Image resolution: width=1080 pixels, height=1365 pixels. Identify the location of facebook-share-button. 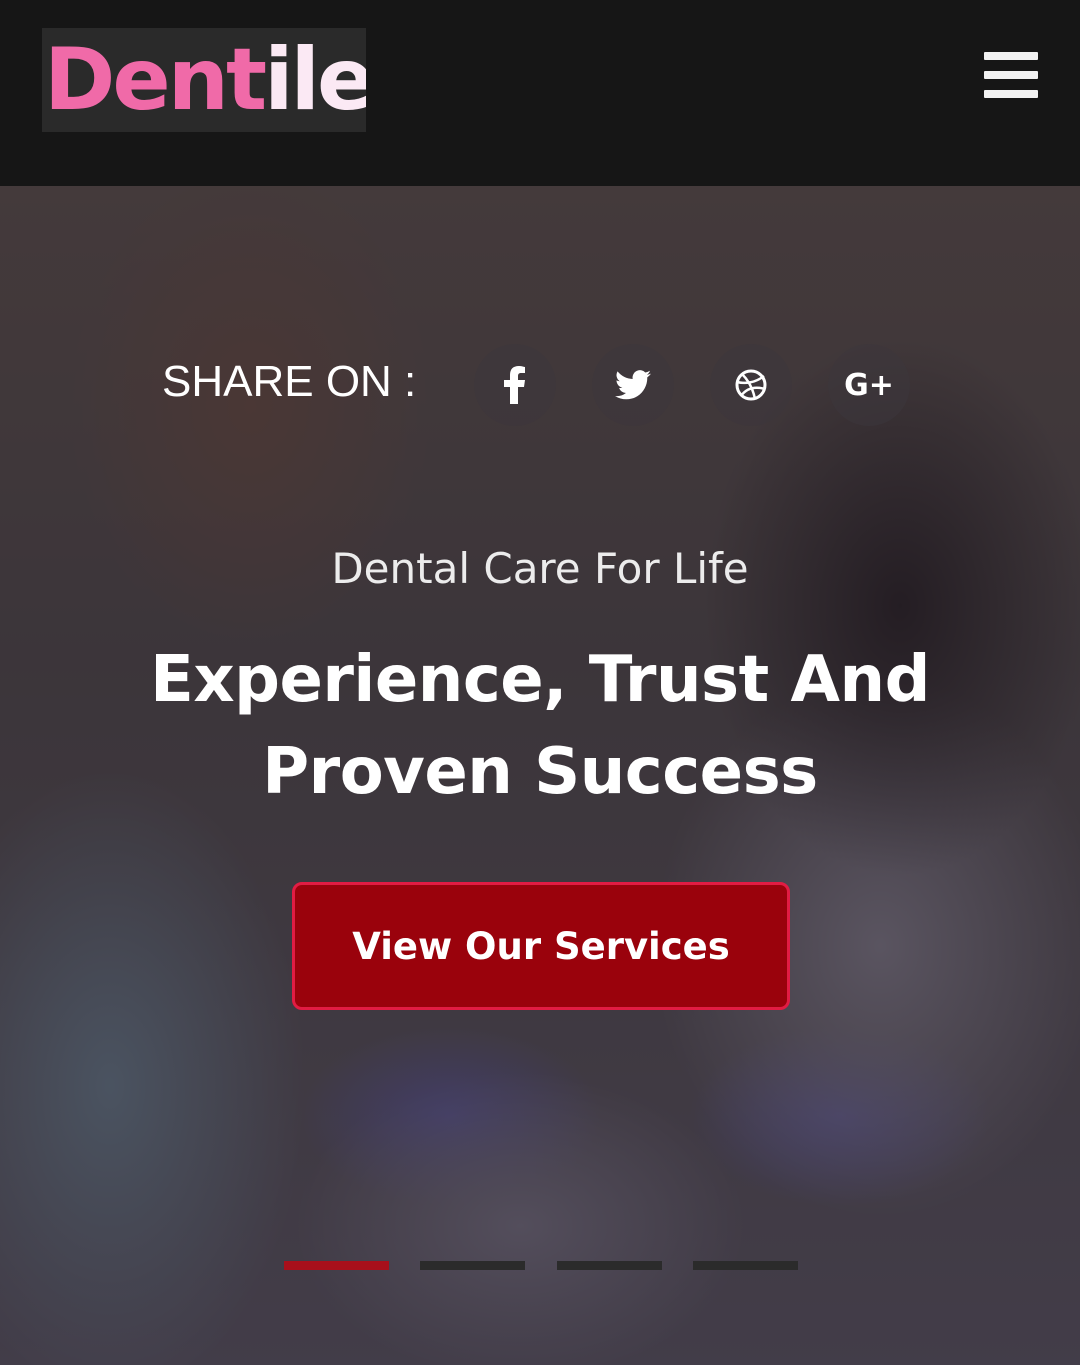
(515, 385).